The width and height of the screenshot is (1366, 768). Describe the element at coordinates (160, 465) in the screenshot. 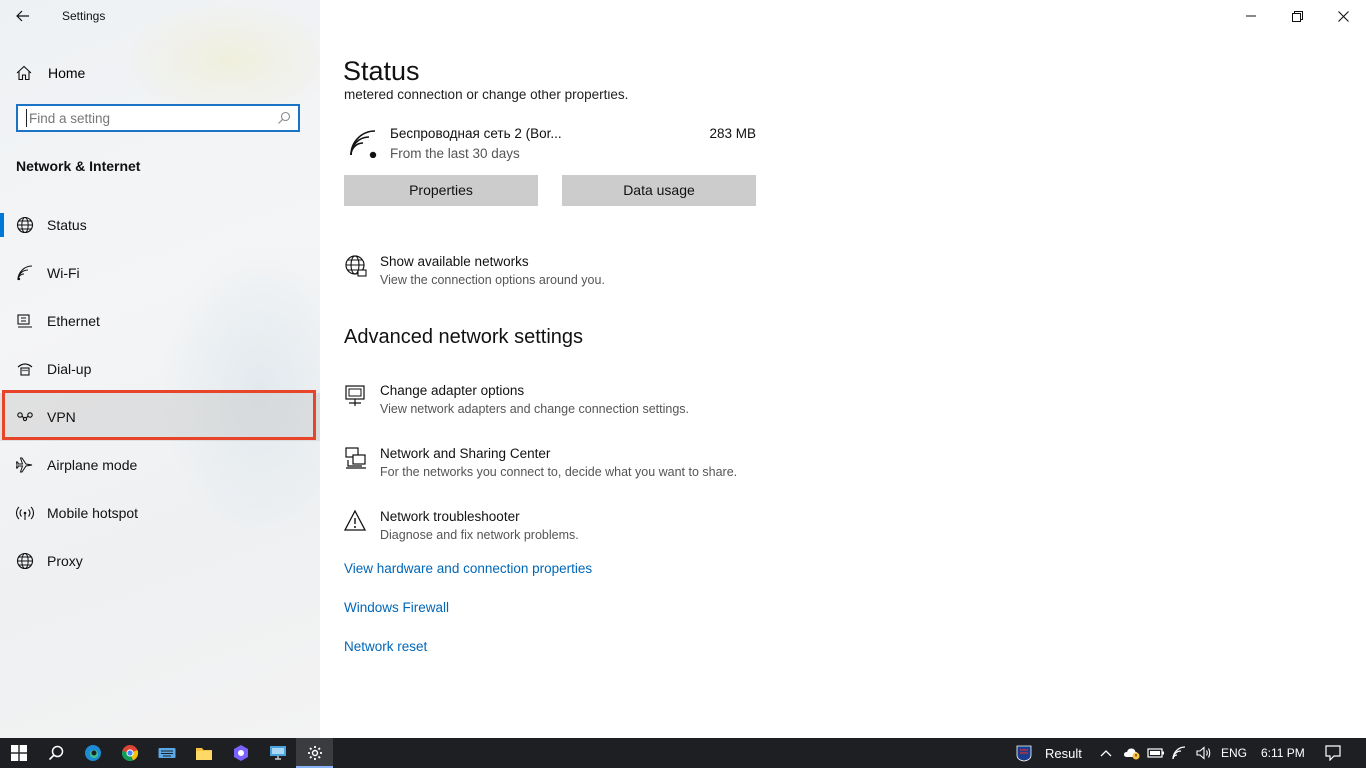

I see `sidebar-item-airplane-mode: Airplane mode` at that location.